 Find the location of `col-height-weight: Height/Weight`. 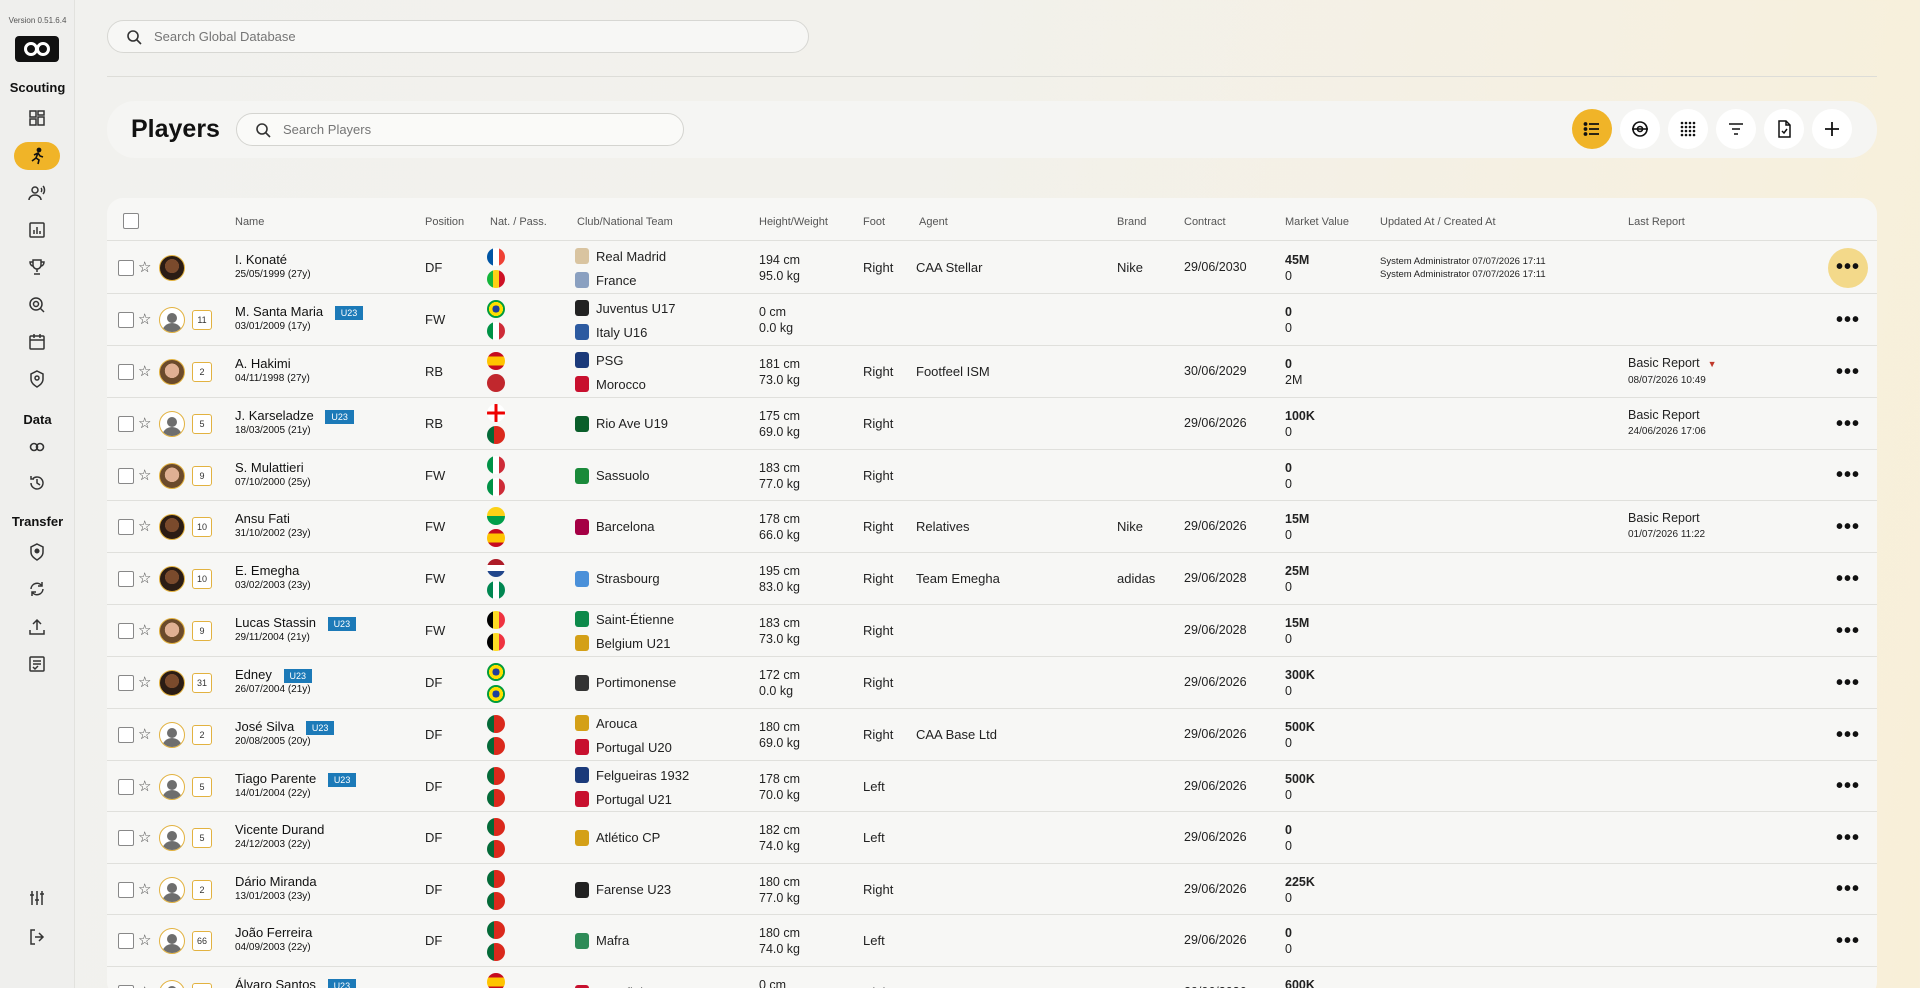

col-height-weight: Height/Weight is located at coordinates (793, 222).